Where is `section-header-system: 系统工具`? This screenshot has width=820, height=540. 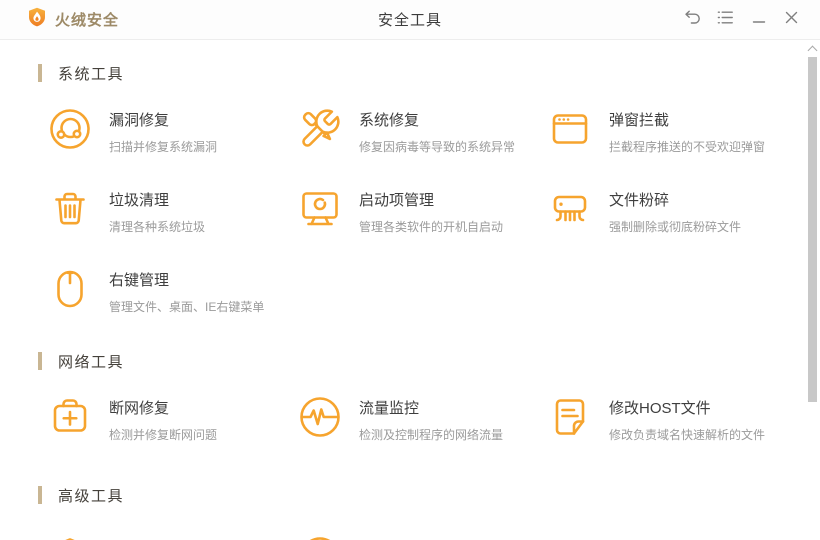 section-header-system: 系统工具 is located at coordinates (429, 73).